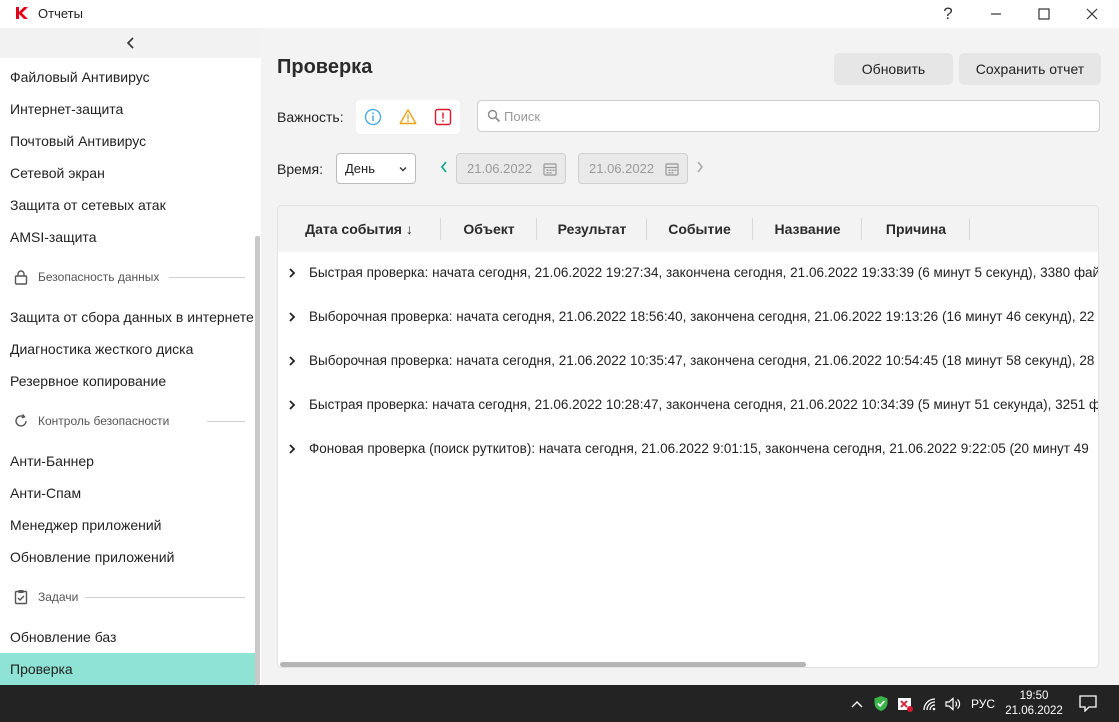 The width and height of the screenshot is (1119, 722). What do you see at coordinates (983, 703) in the screenshot?
I see `input-language-button: РУС` at bounding box center [983, 703].